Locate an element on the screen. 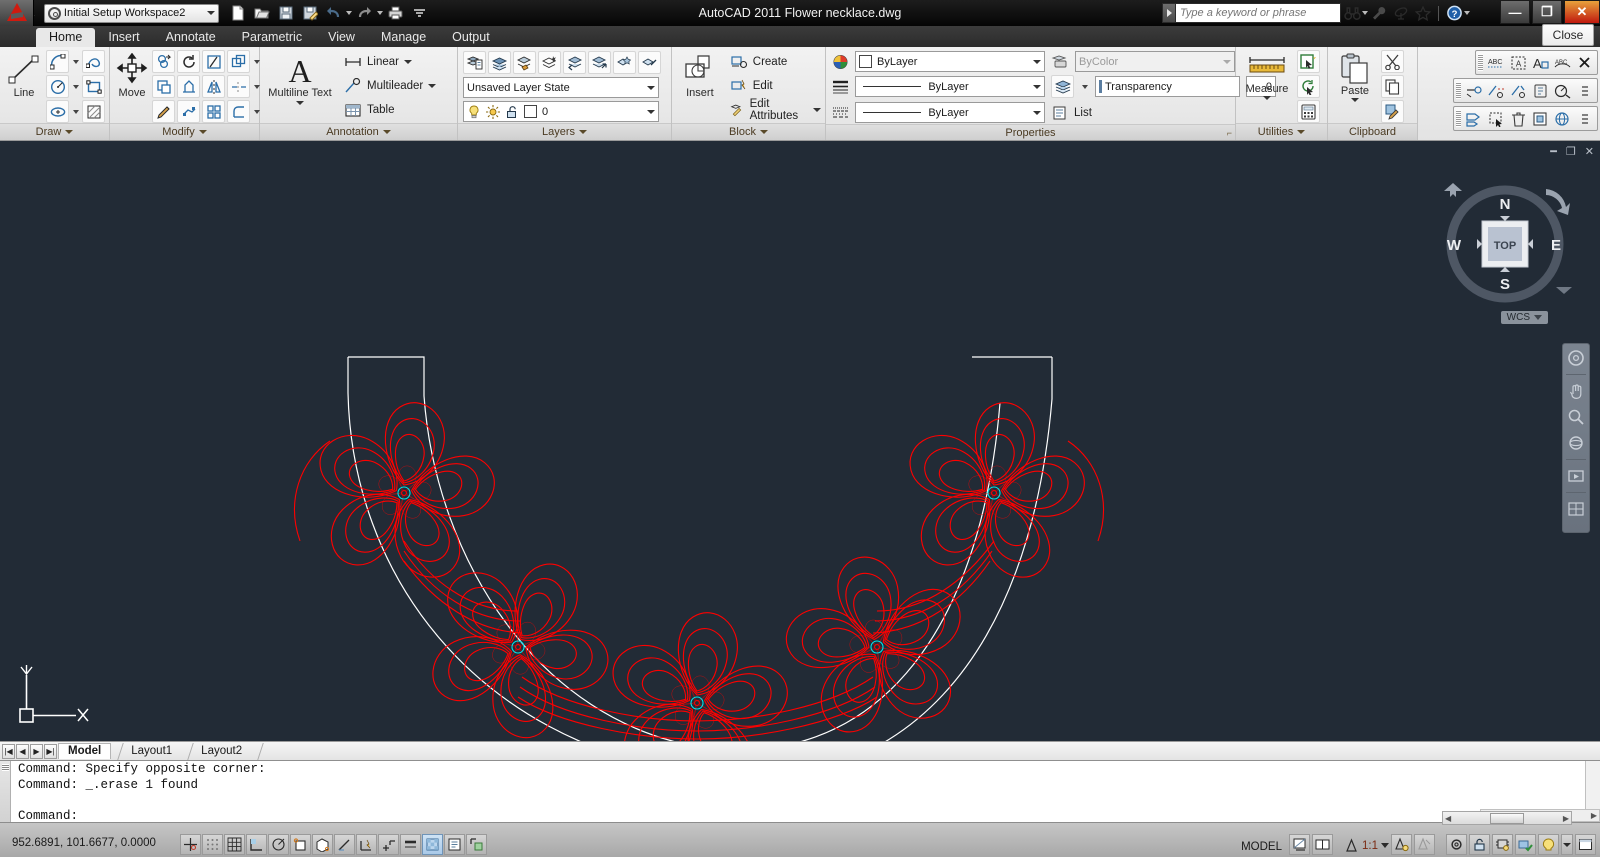 The image size is (1600, 857). transparency-dropdown-icon is located at coordinates (1084, 86).